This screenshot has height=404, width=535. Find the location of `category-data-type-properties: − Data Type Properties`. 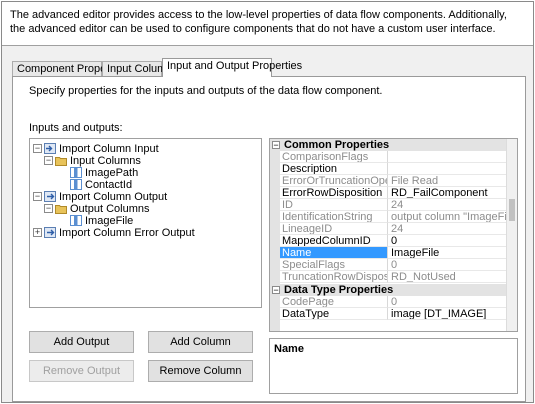

category-data-type-properties: − Data Type Properties is located at coordinates (393, 290).